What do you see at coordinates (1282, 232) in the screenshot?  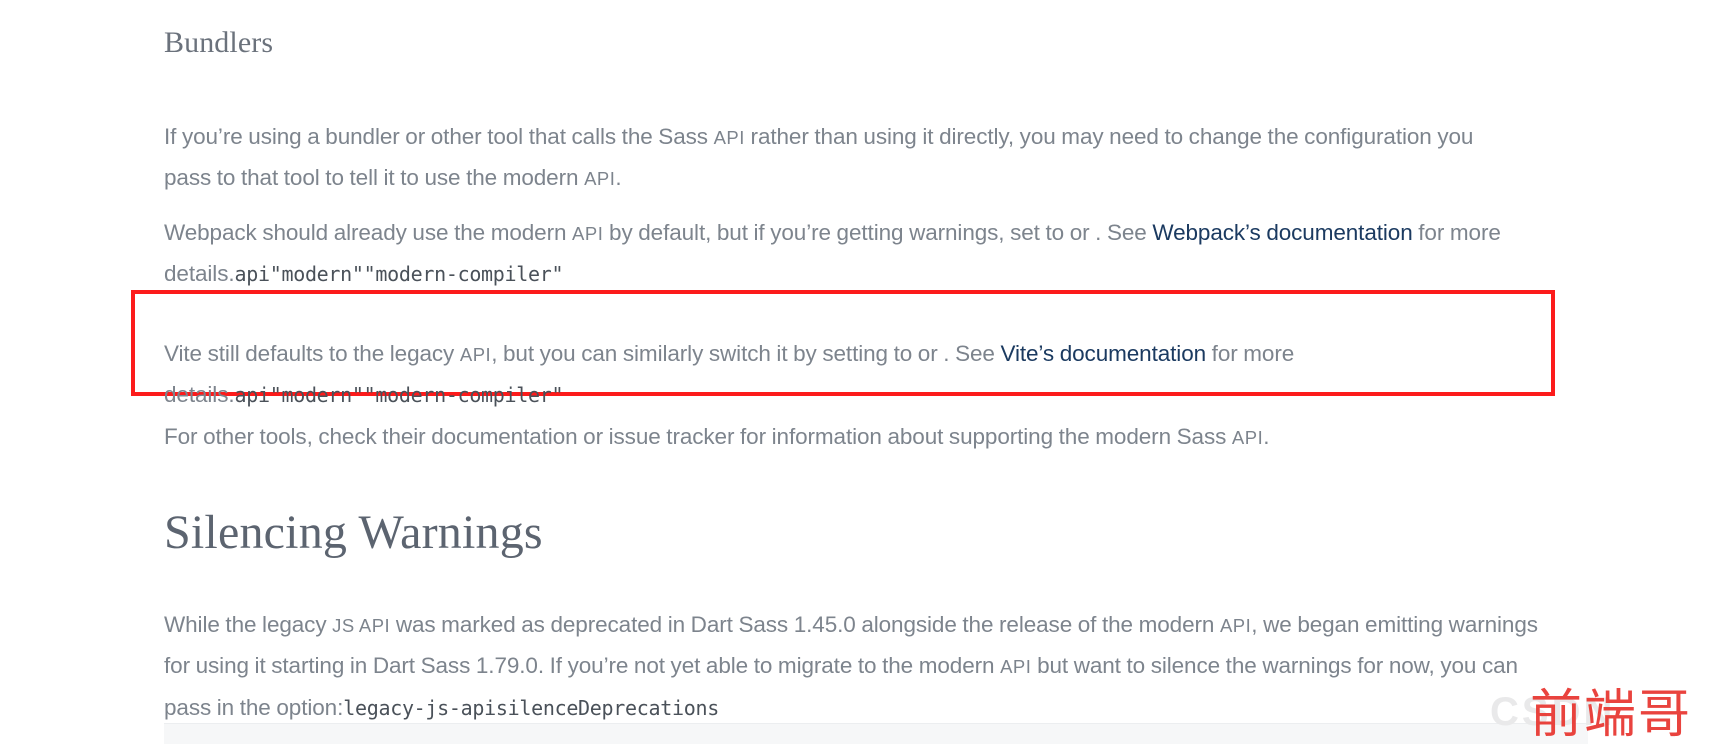 I see `link-webpack-documentation: Webpack’s documentation` at bounding box center [1282, 232].